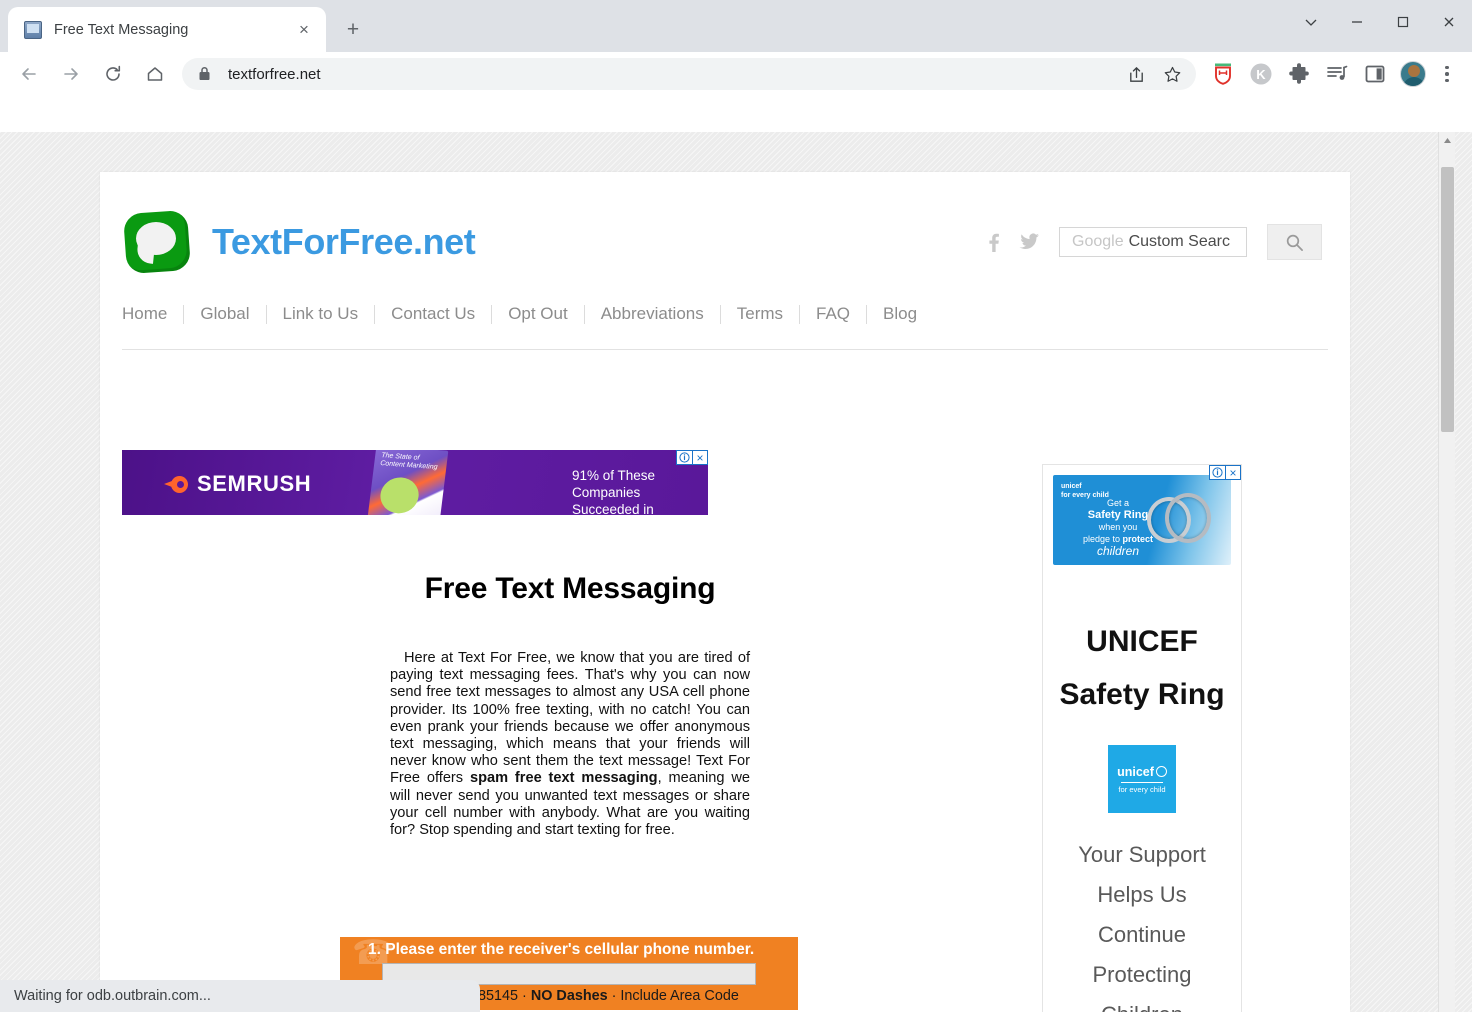 The height and width of the screenshot is (1012, 1472). Describe the element at coordinates (1142, 934) in the screenshot. I see `unicef-message-line-3: Continue` at that location.